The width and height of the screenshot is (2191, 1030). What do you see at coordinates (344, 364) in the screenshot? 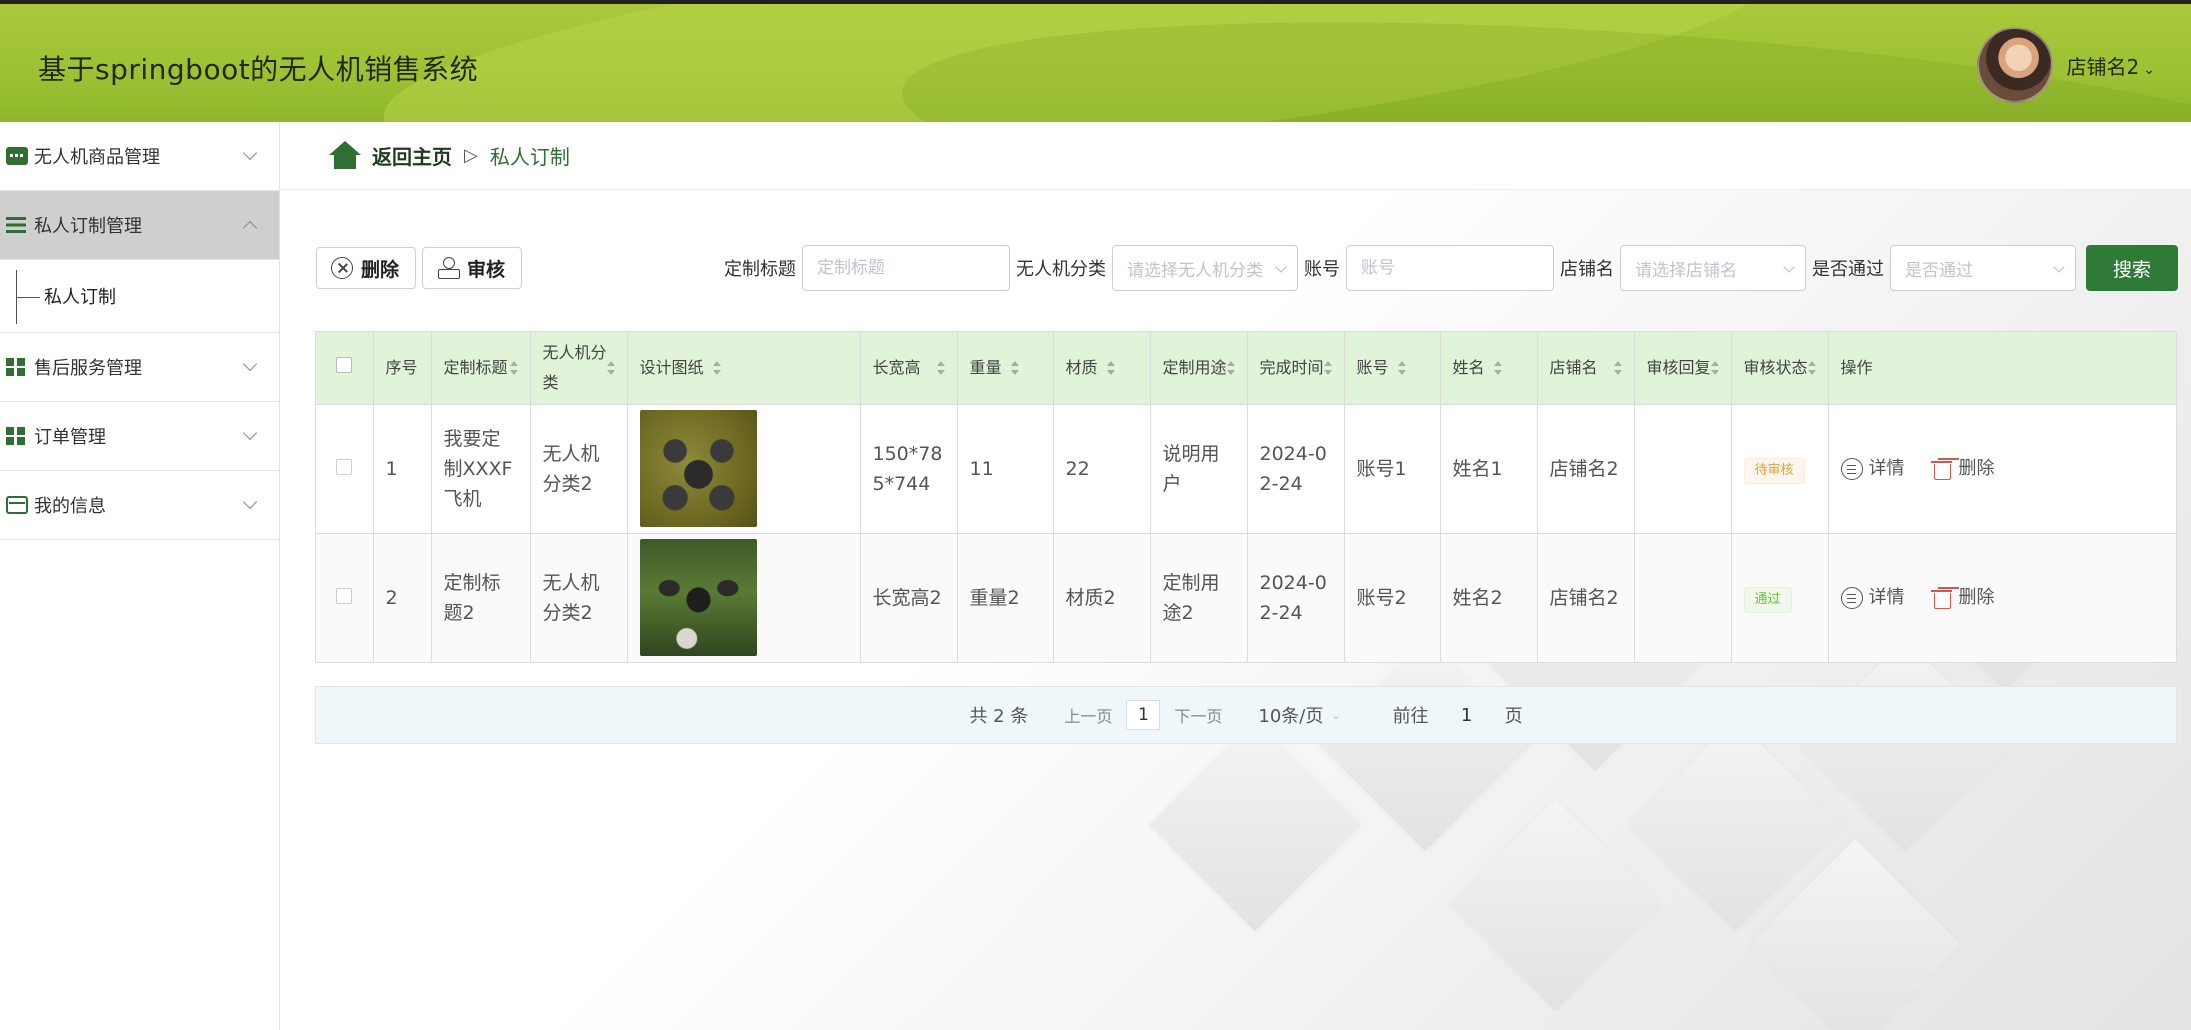
I see `select-all-checkbox` at bounding box center [344, 364].